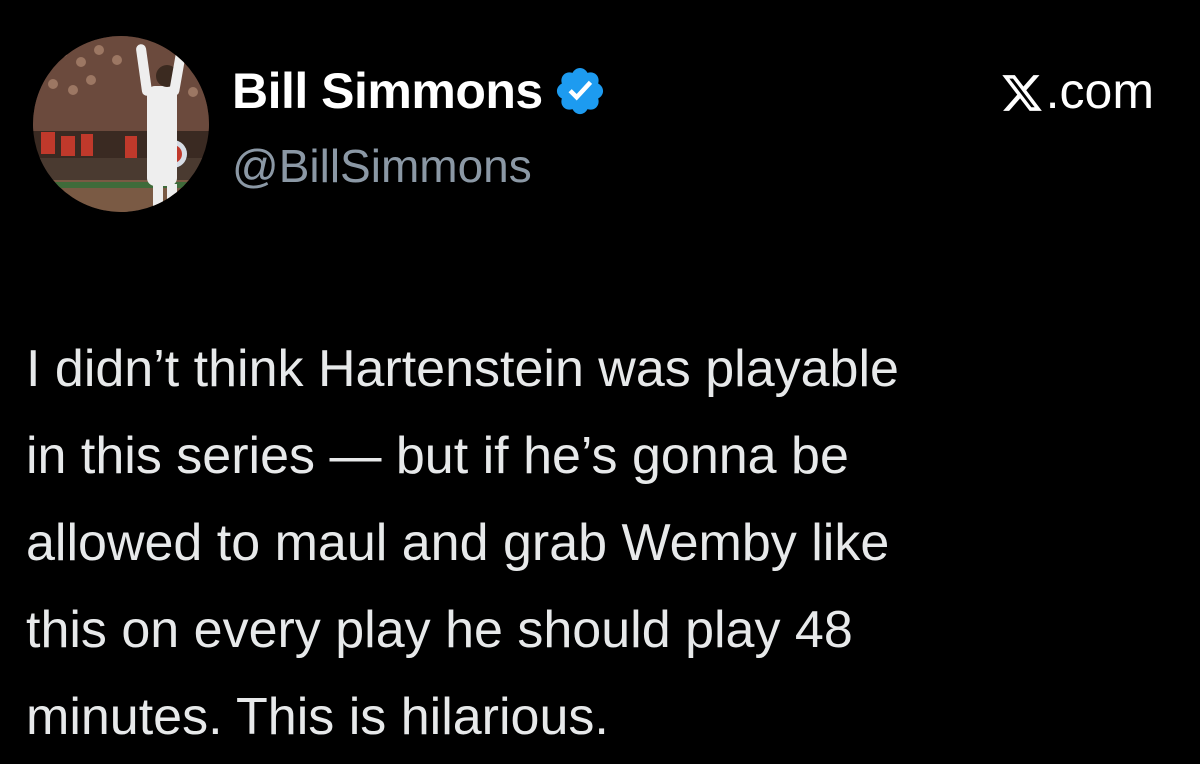  I want to click on author-handle: @BillSimmons, so click(382, 166).